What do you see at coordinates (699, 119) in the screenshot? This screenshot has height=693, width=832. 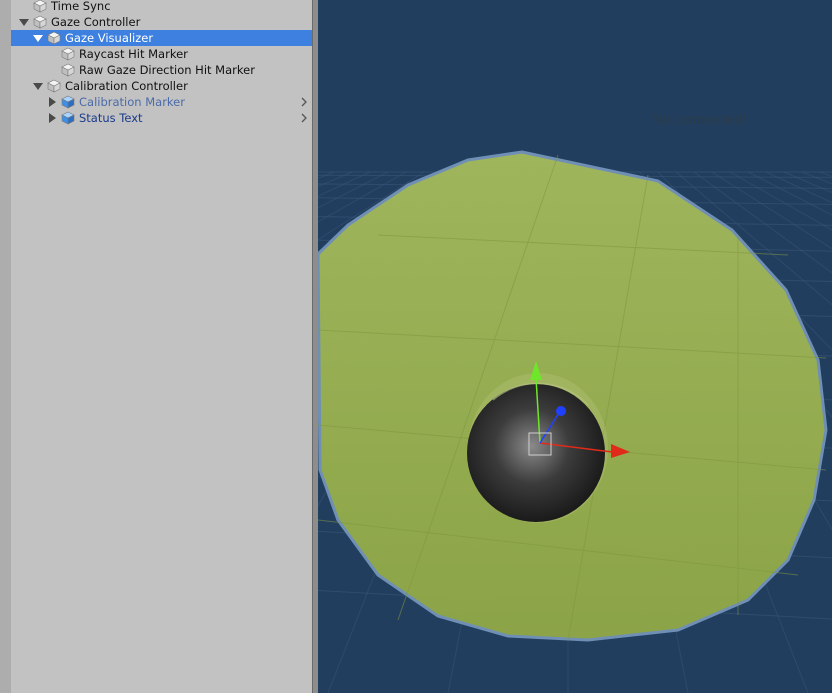 I see `status-text-label: Not connected!` at bounding box center [699, 119].